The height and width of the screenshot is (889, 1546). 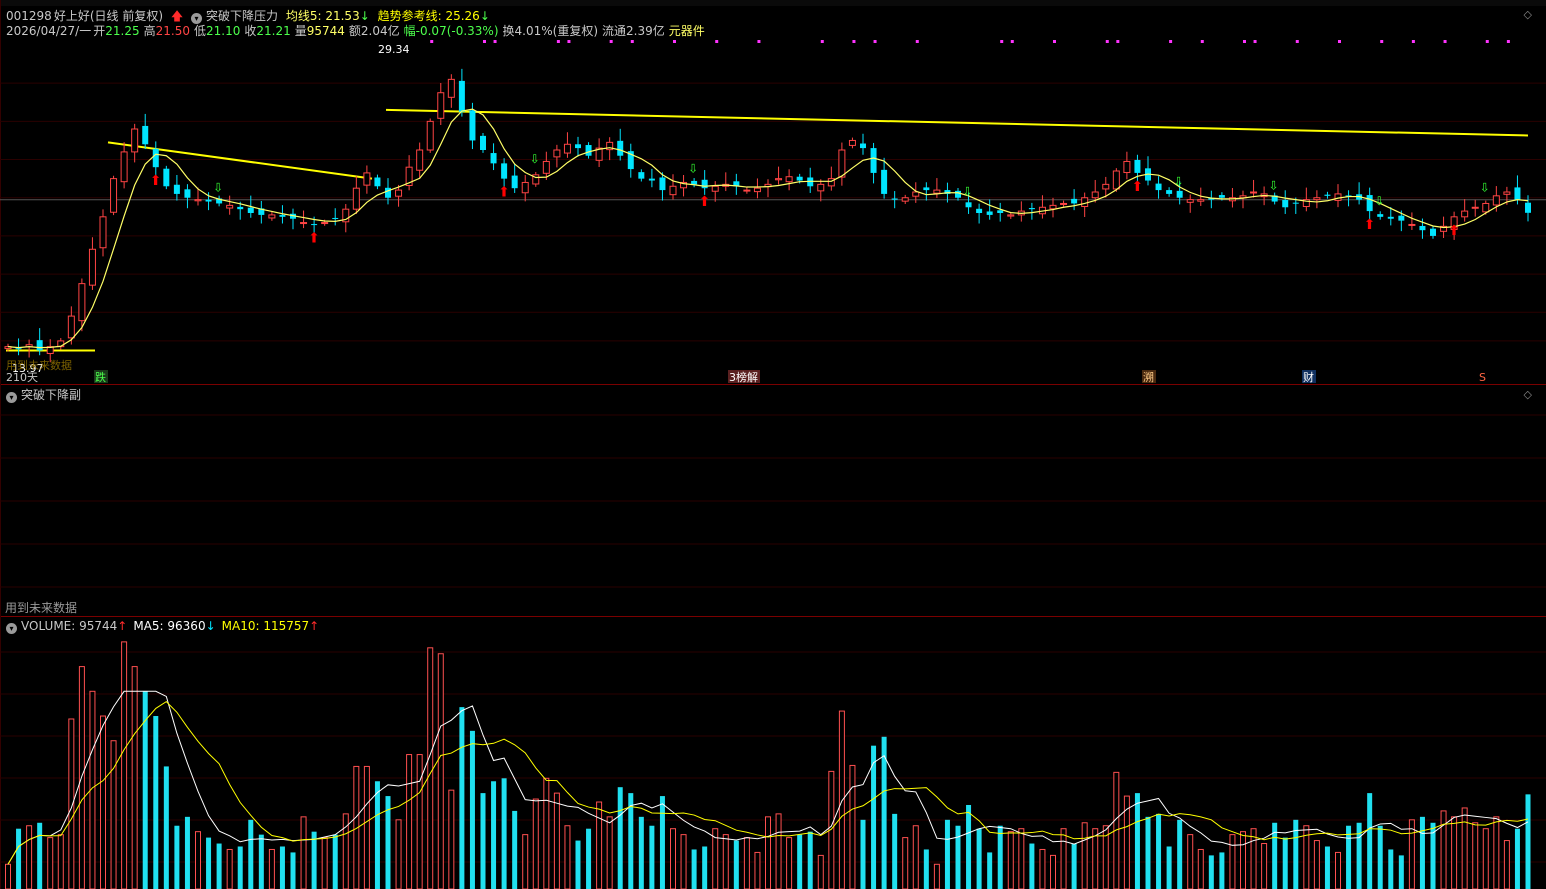 I want to click on days-label: 210天, so click(x=22, y=377).